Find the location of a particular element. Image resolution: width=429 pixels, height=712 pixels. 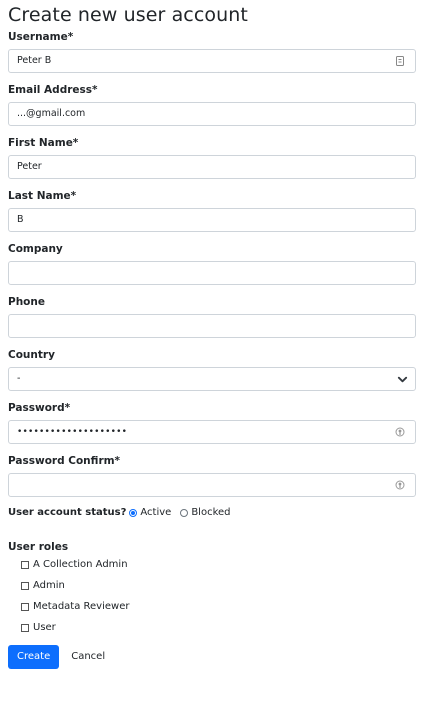

password-input: •••••••••••••••••••• is located at coordinates (212, 432).